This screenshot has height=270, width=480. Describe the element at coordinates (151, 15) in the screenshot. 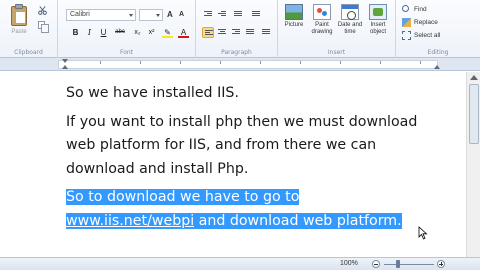

I see `font-size-select` at that location.